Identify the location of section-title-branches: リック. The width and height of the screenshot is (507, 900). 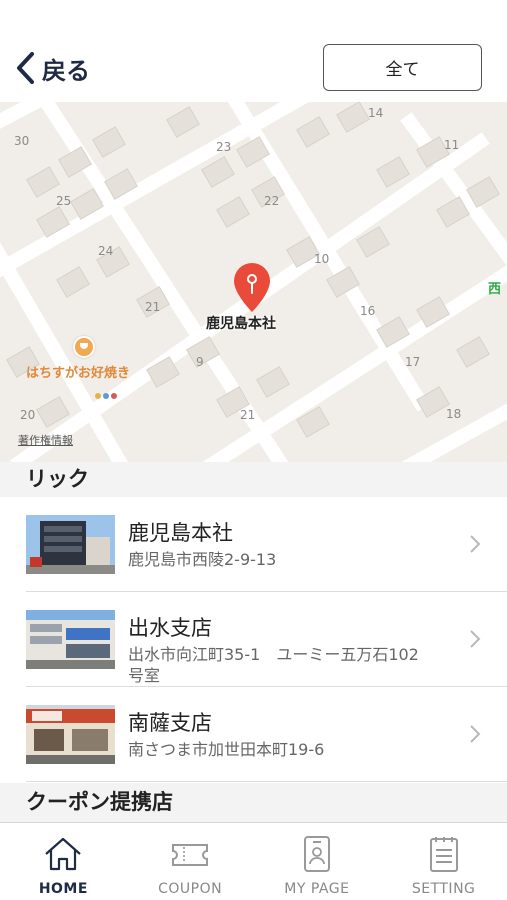
(253, 479).